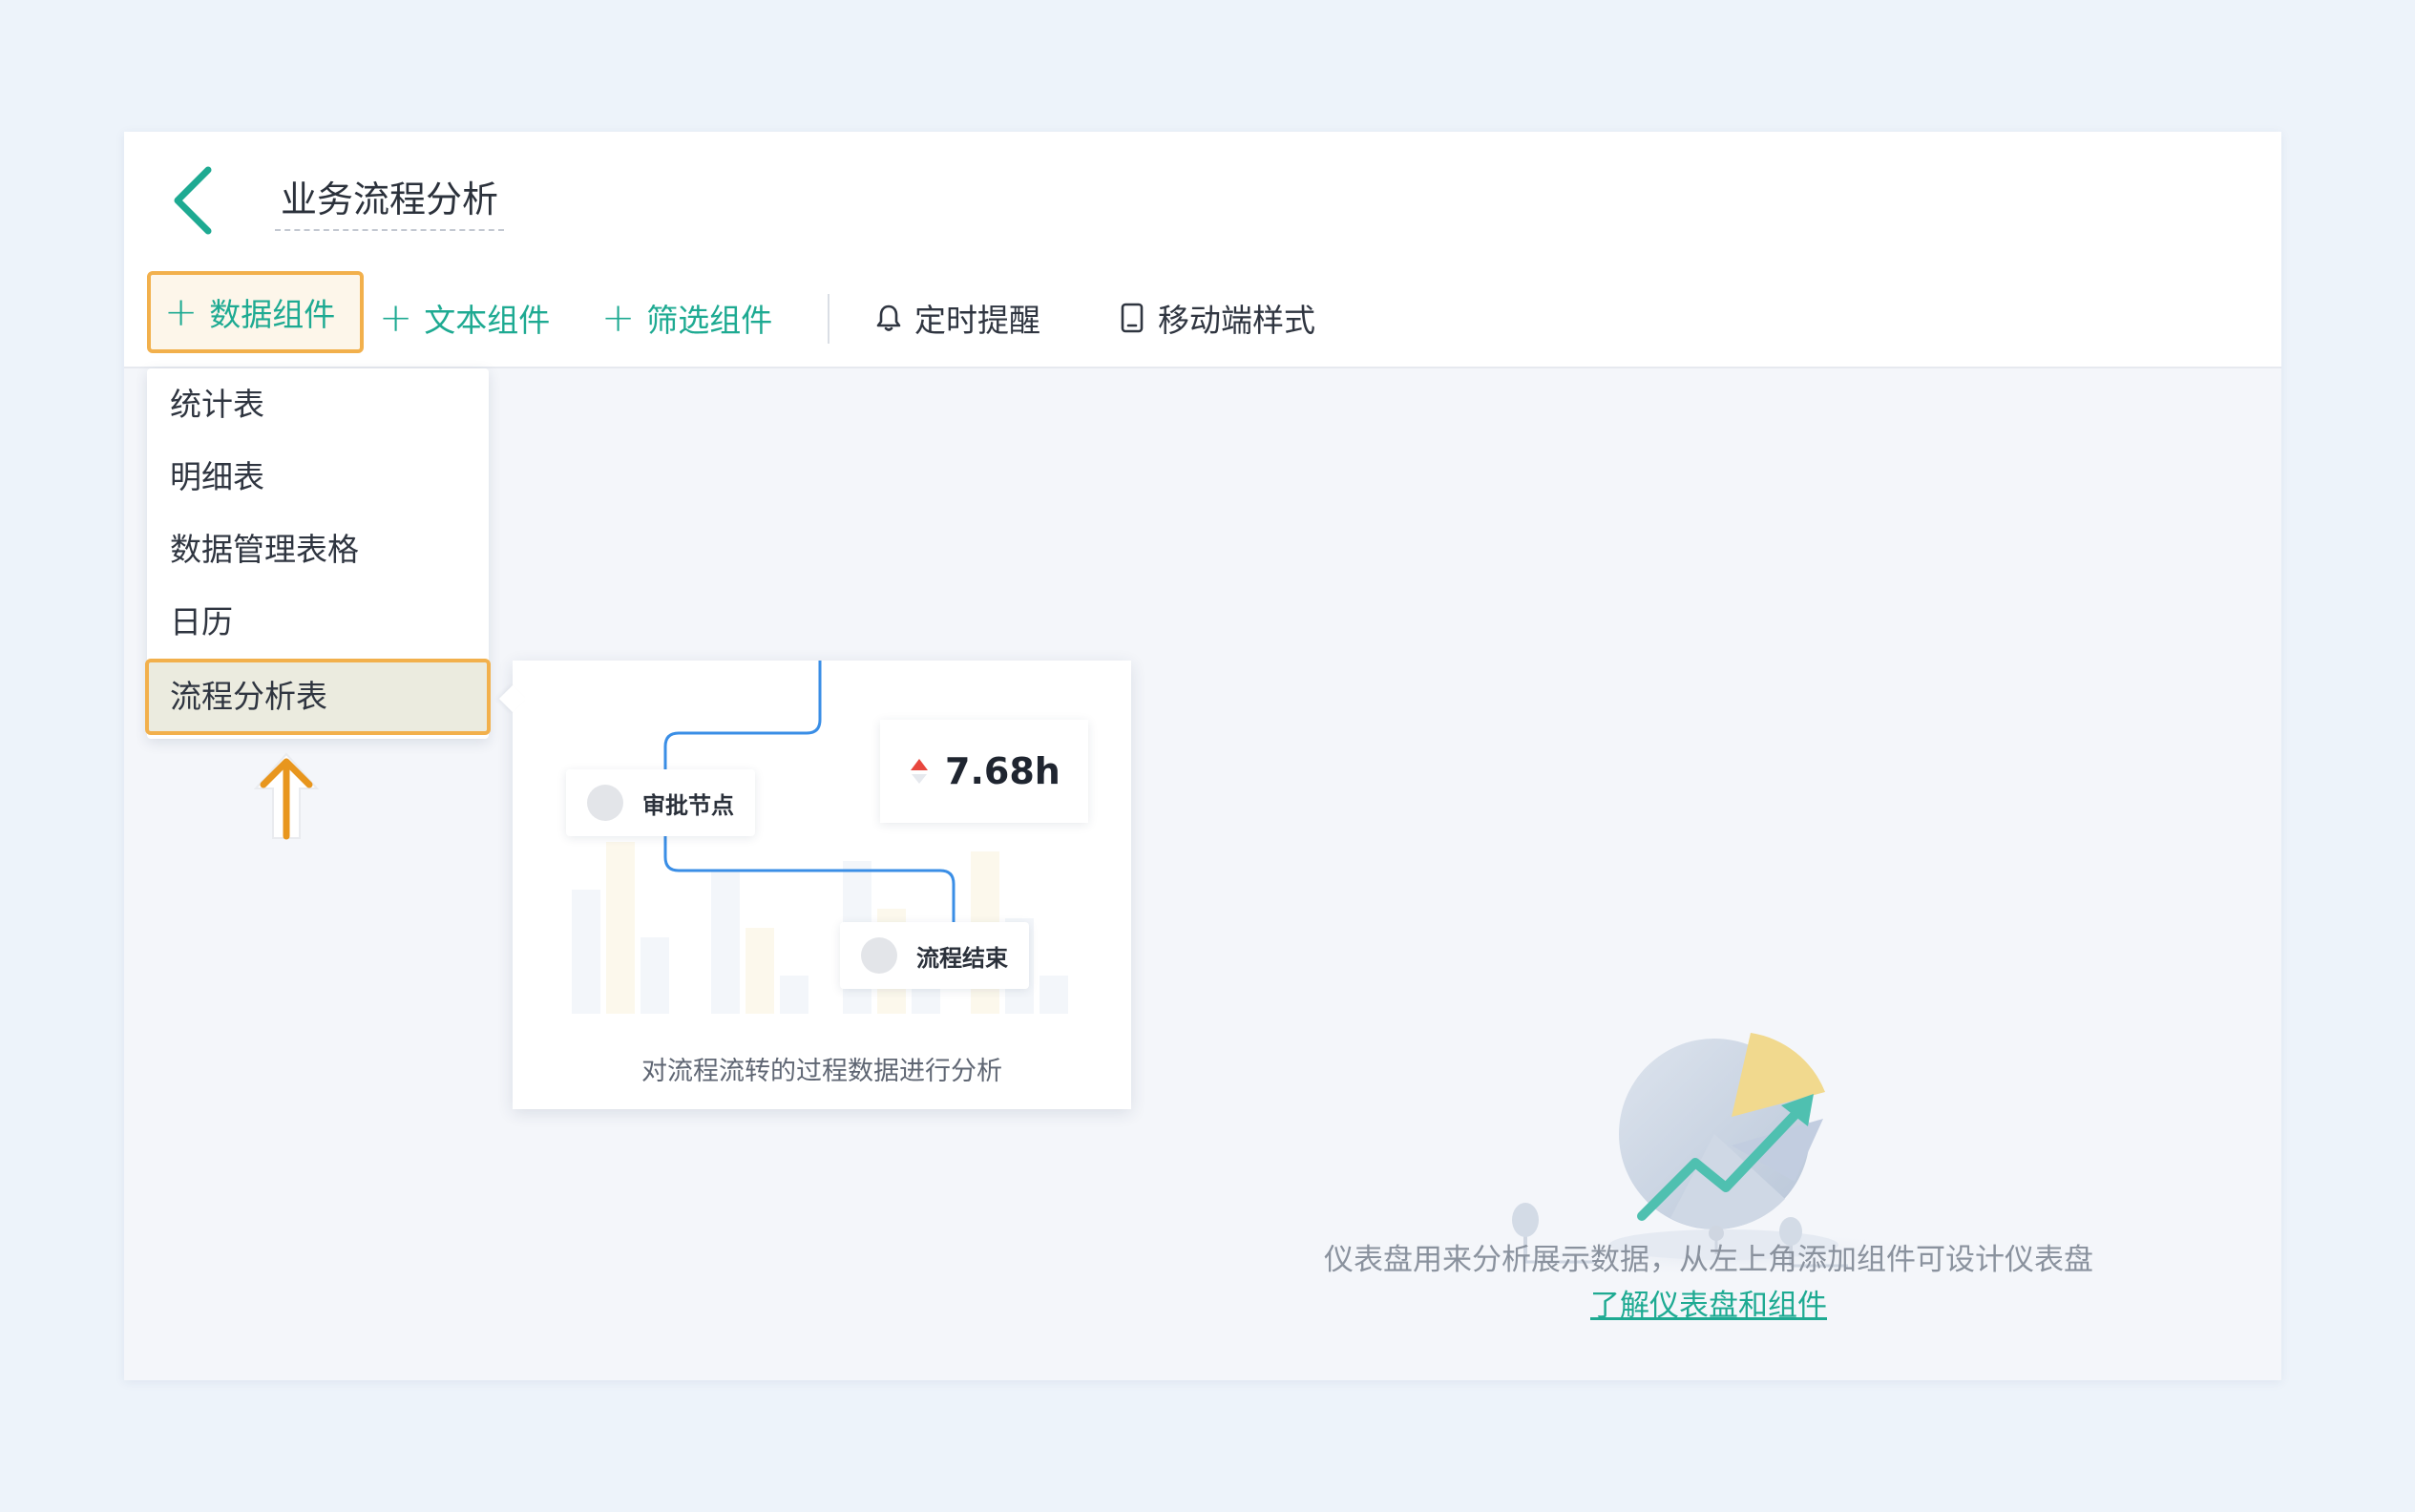  What do you see at coordinates (889, 318) in the screenshot?
I see `bell-icon` at bounding box center [889, 318].